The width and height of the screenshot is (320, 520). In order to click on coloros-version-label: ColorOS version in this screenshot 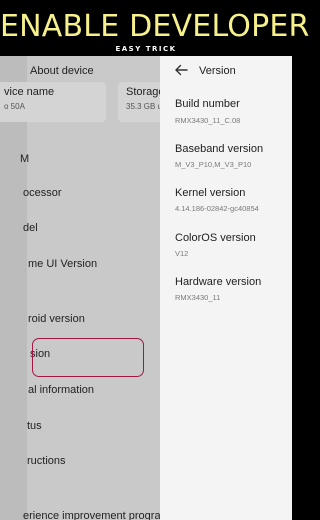, I will do `click(215, 238)`.